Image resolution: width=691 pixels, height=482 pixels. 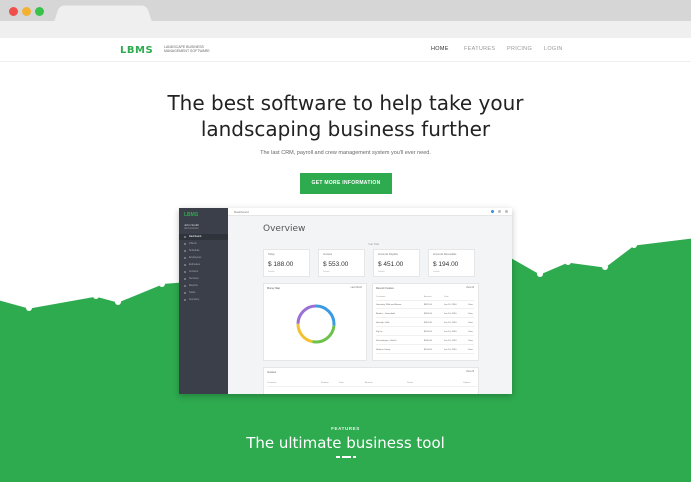 What do you see at coordinates (203, 279) in the screenshot?
I see `sidebar-item: Services` at bounding box center [203, 279].